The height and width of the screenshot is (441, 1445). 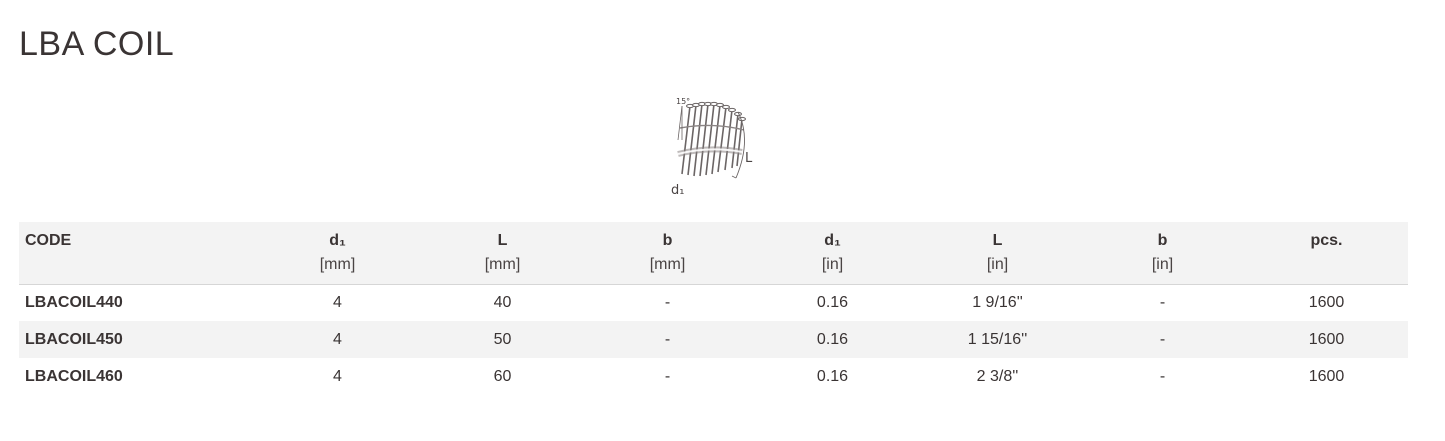 I want to click on header-l-in: L [in], so click(x=997, y=252).